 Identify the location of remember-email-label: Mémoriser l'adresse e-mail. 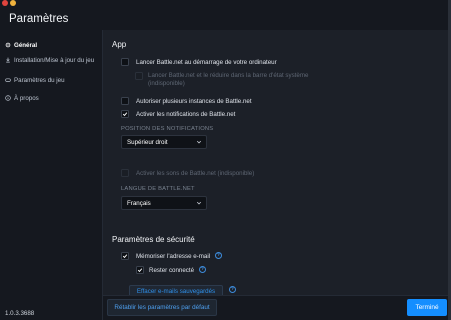
(173, 256).